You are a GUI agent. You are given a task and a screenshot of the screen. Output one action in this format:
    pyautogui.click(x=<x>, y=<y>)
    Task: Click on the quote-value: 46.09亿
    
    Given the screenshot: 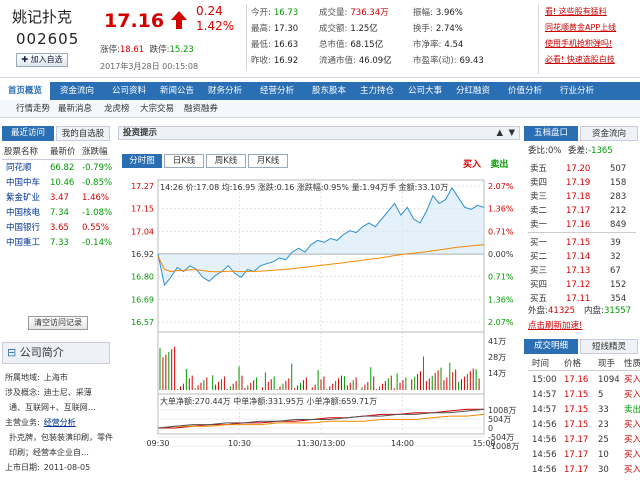 What is the action you would take?
    pyautogui.click(x=375, y=61)
    